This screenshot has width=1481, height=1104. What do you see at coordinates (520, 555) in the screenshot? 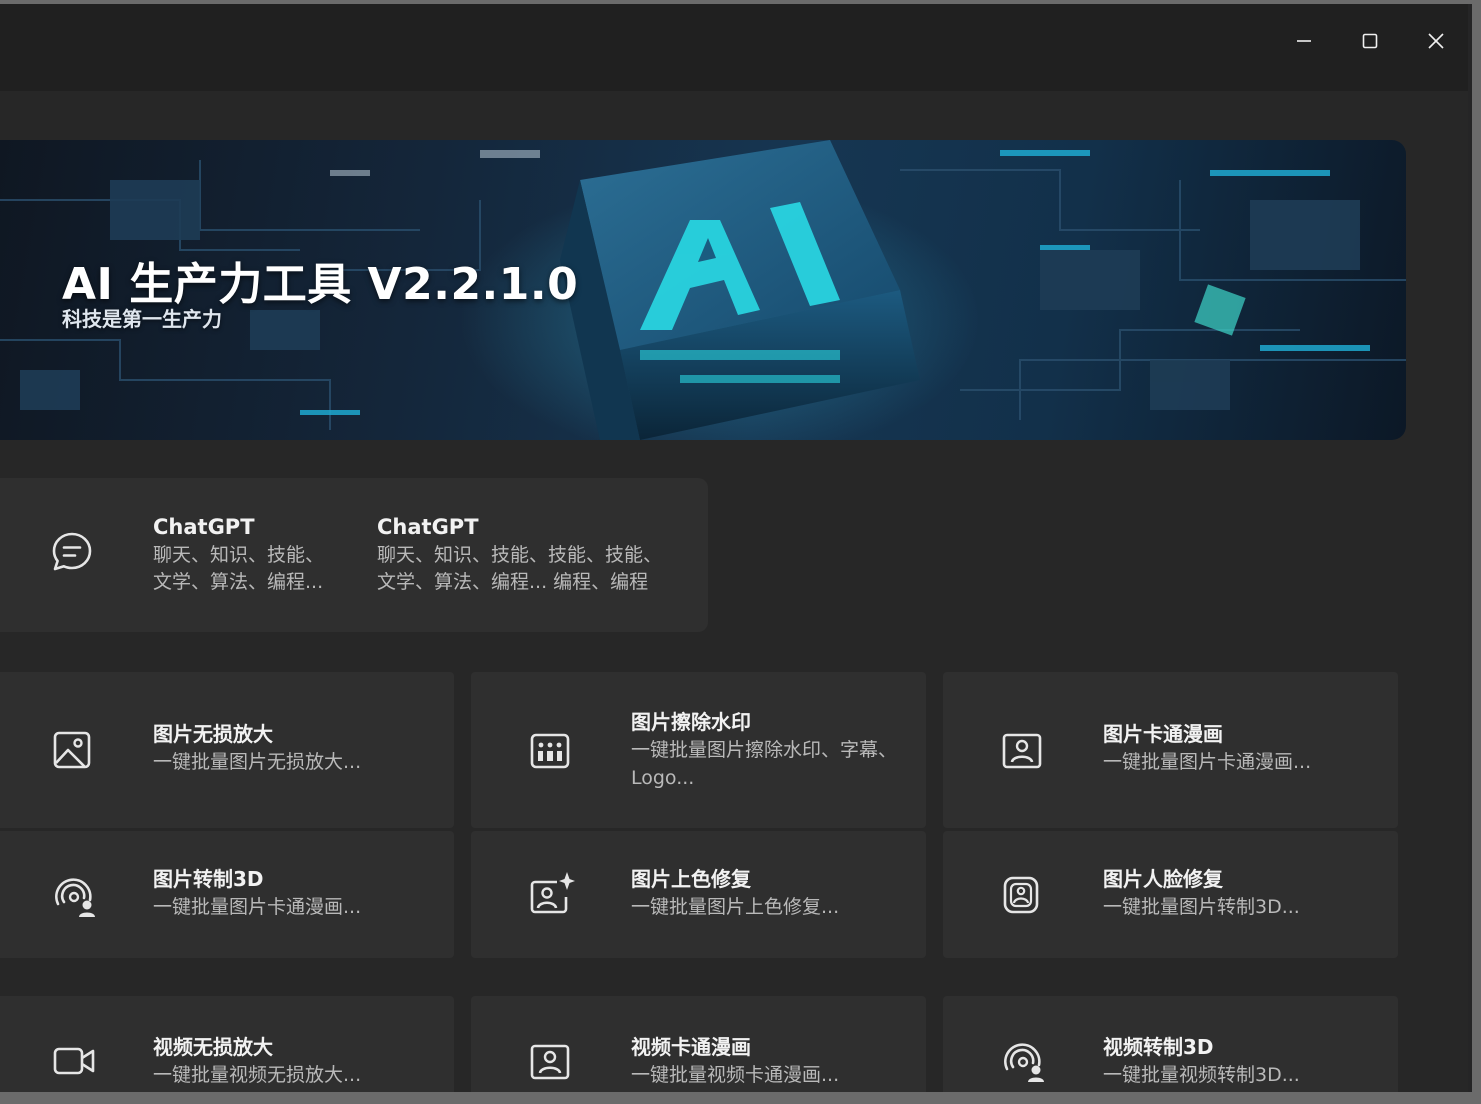
I see `chatgpt-item-desc-line1: 聊天、知识、技能、技能、技能、` at bounding box center [520, 555].